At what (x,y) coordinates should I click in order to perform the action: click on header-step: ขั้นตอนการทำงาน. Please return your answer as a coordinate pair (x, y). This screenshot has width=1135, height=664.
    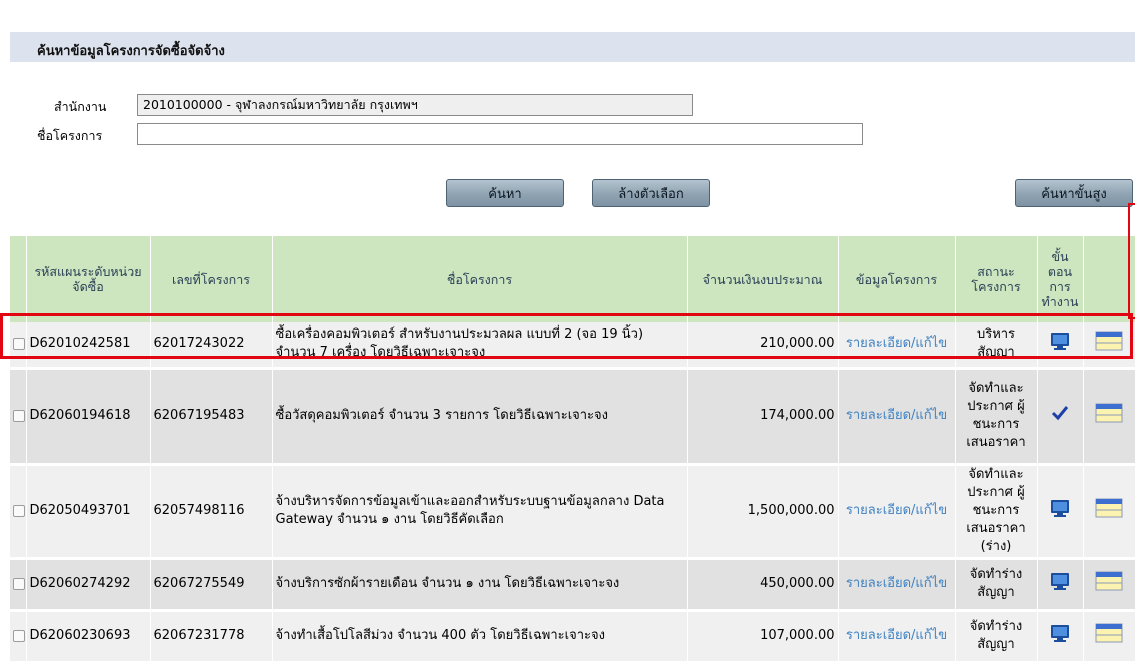
    Looking at the image, I should click on (1060, 279).